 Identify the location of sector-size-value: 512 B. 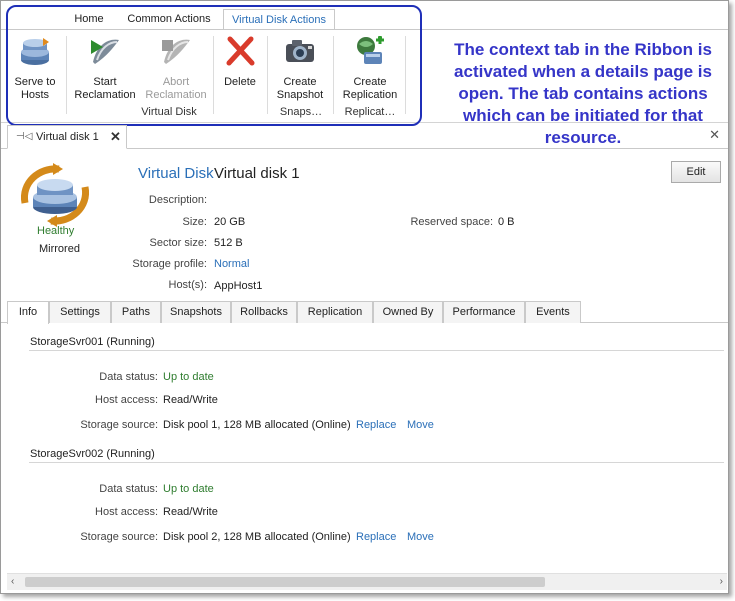
(228, 243).